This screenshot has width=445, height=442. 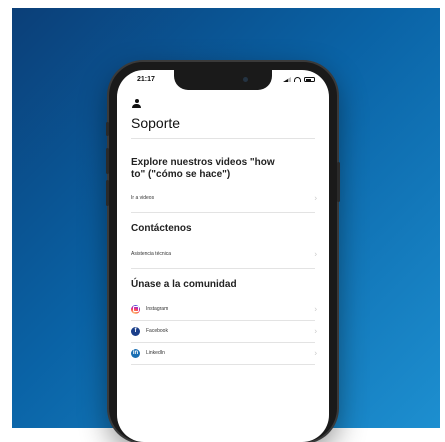 What do you see at coordinates (224, 309) in the screenshot?
I see `instagram-row: Instagram ›` at bounding box center [224, 309].